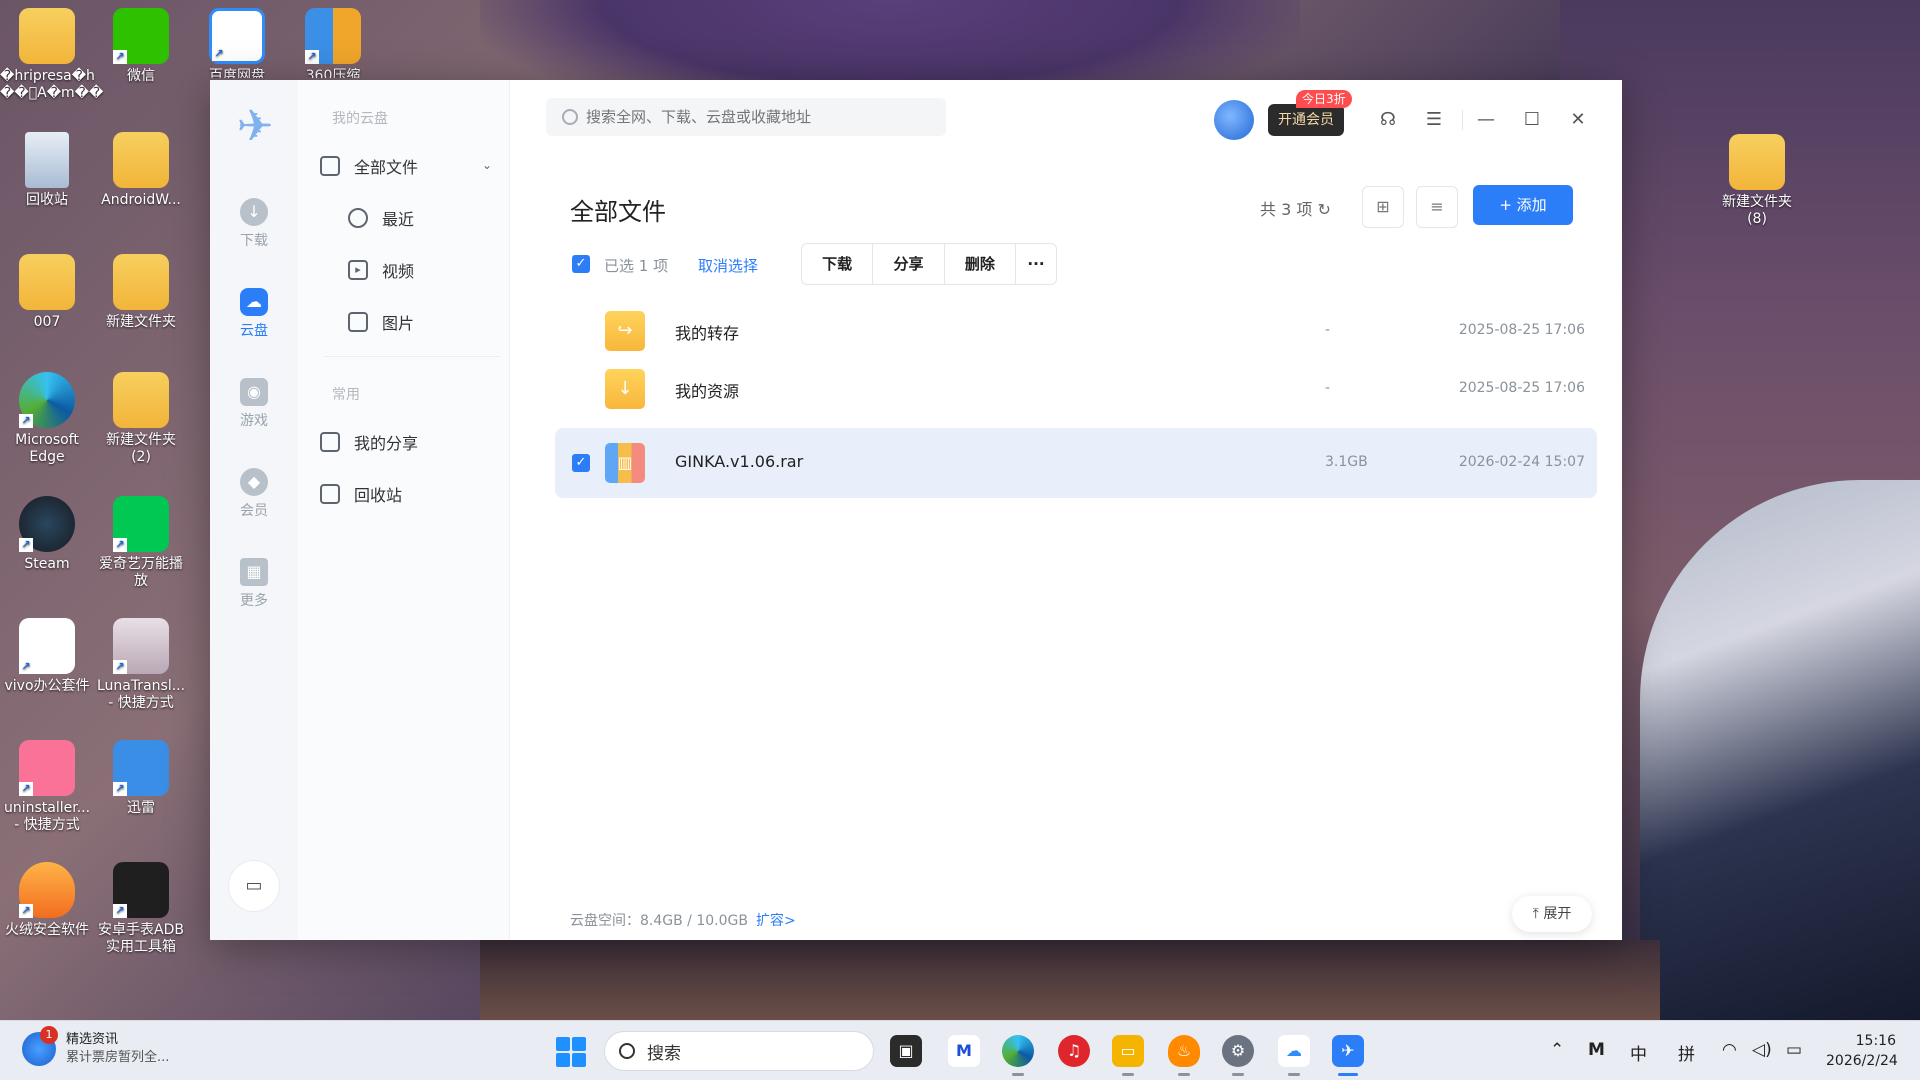 The width and height of the screenshot is (1920, 1080). Describe the element at coordinates (51, 55) in the screenshot. I see `desktop-icon-folder-1: �hripresa�h �� A�m��` at that location.